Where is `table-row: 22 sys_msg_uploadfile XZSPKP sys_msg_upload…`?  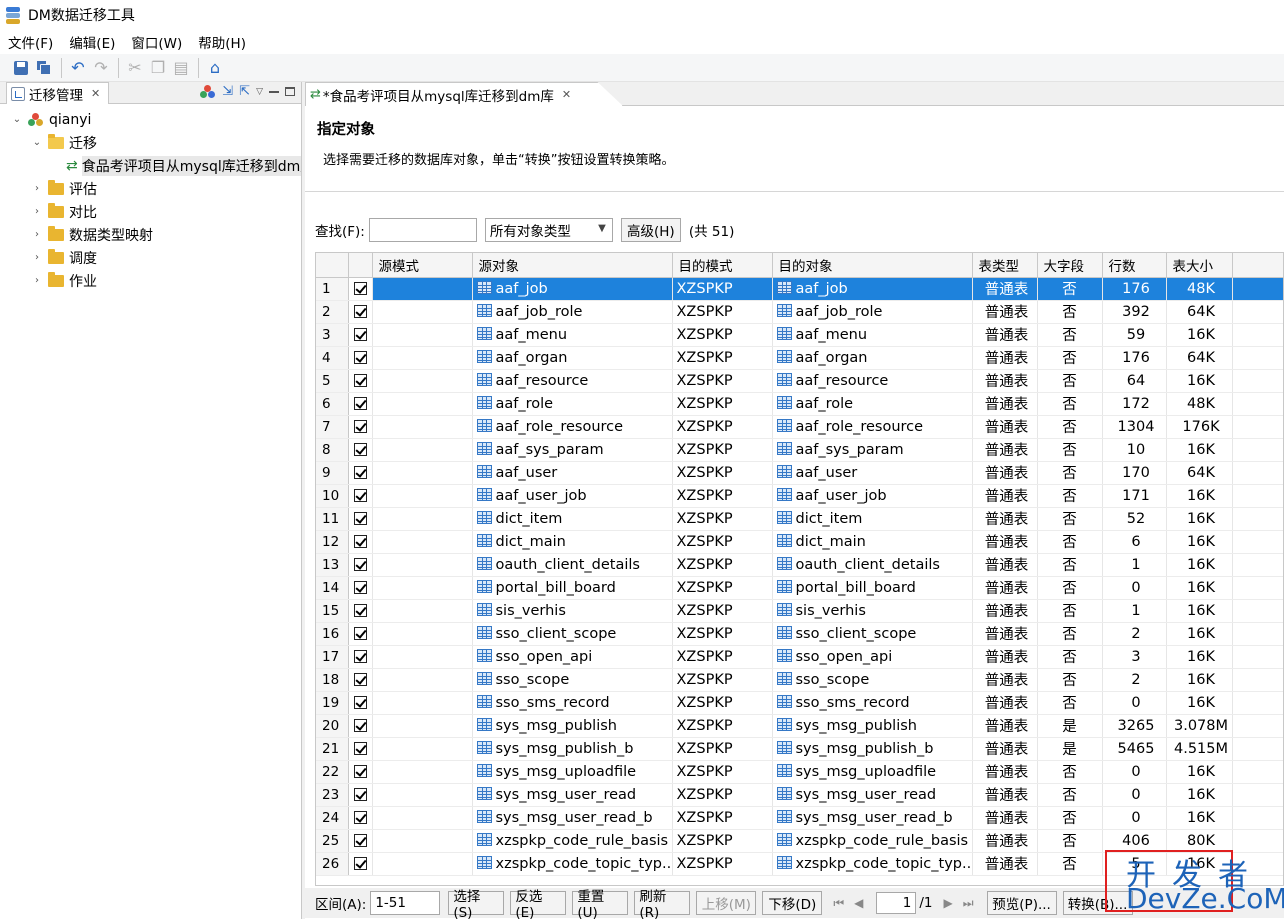
table-row: 22 sys_msg_uploadfile XZSPKP sys_msg_upload… is located at coordinates (799, 772).